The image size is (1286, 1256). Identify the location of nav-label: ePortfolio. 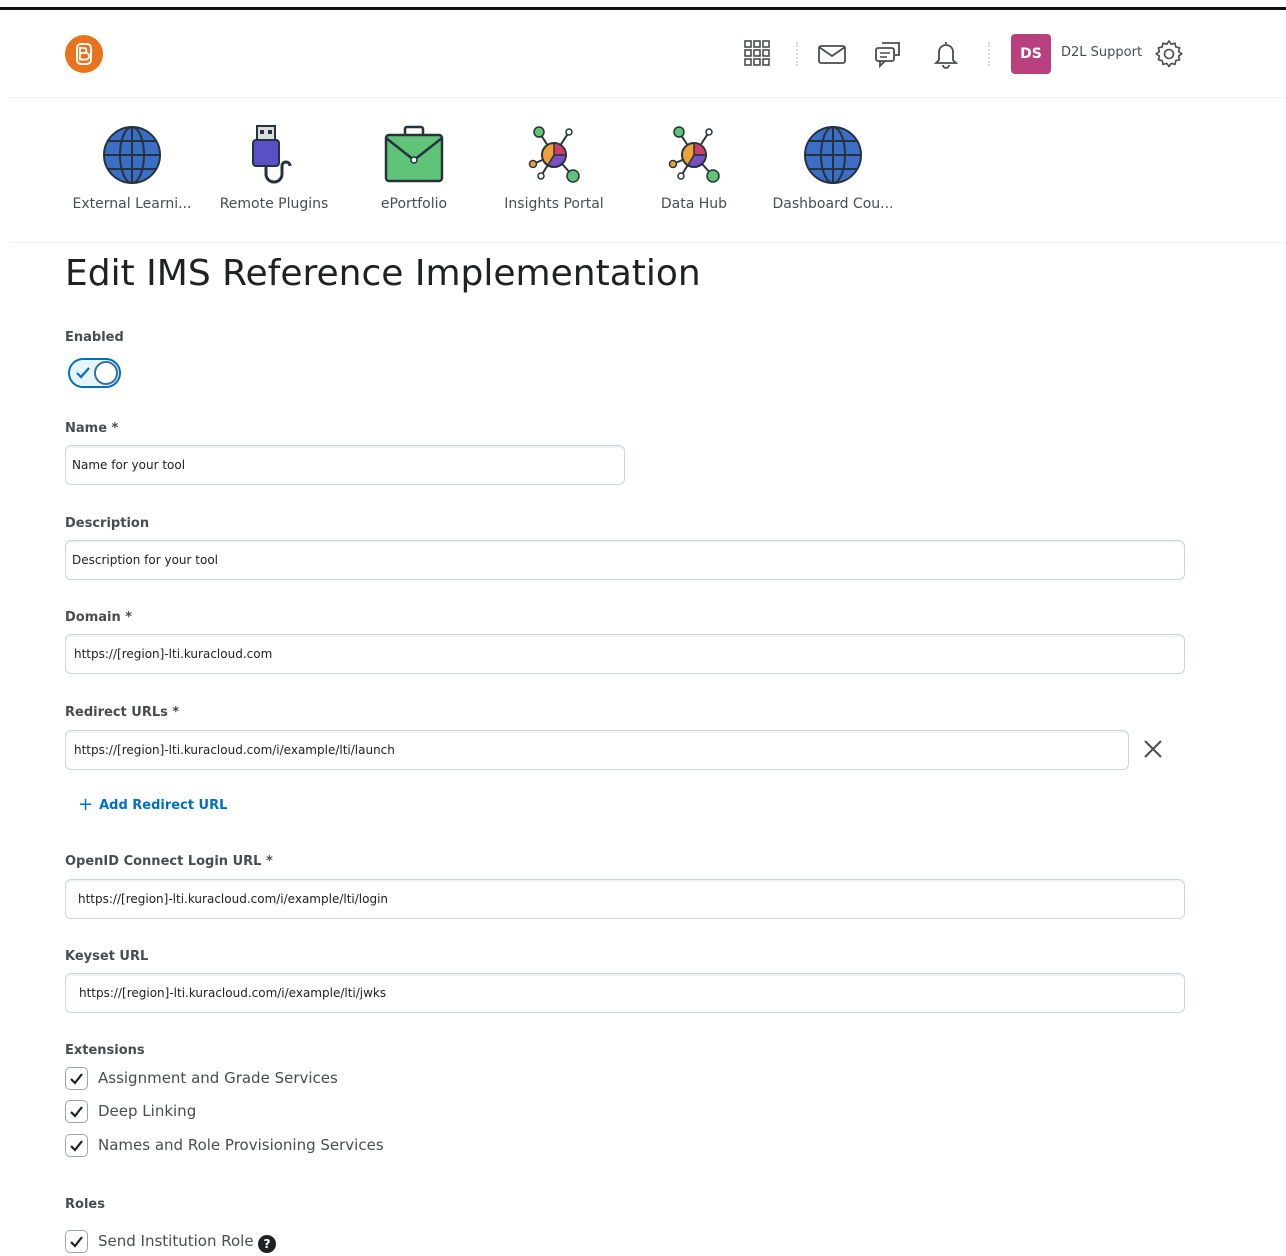
(414, 204).